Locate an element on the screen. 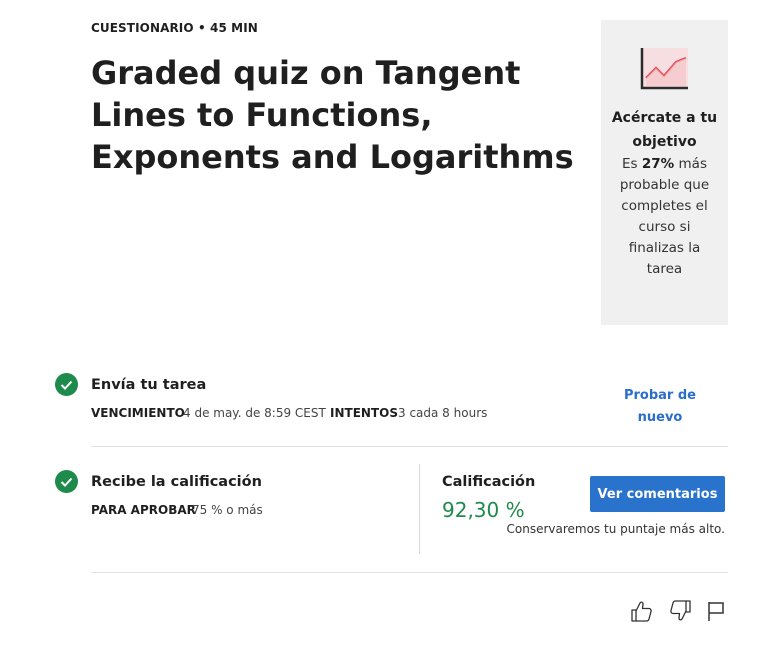 Image resolution: width=778 pixels, height=648 pixels. due-label: VENCIMIENTO is located at coordinates (138, 413).